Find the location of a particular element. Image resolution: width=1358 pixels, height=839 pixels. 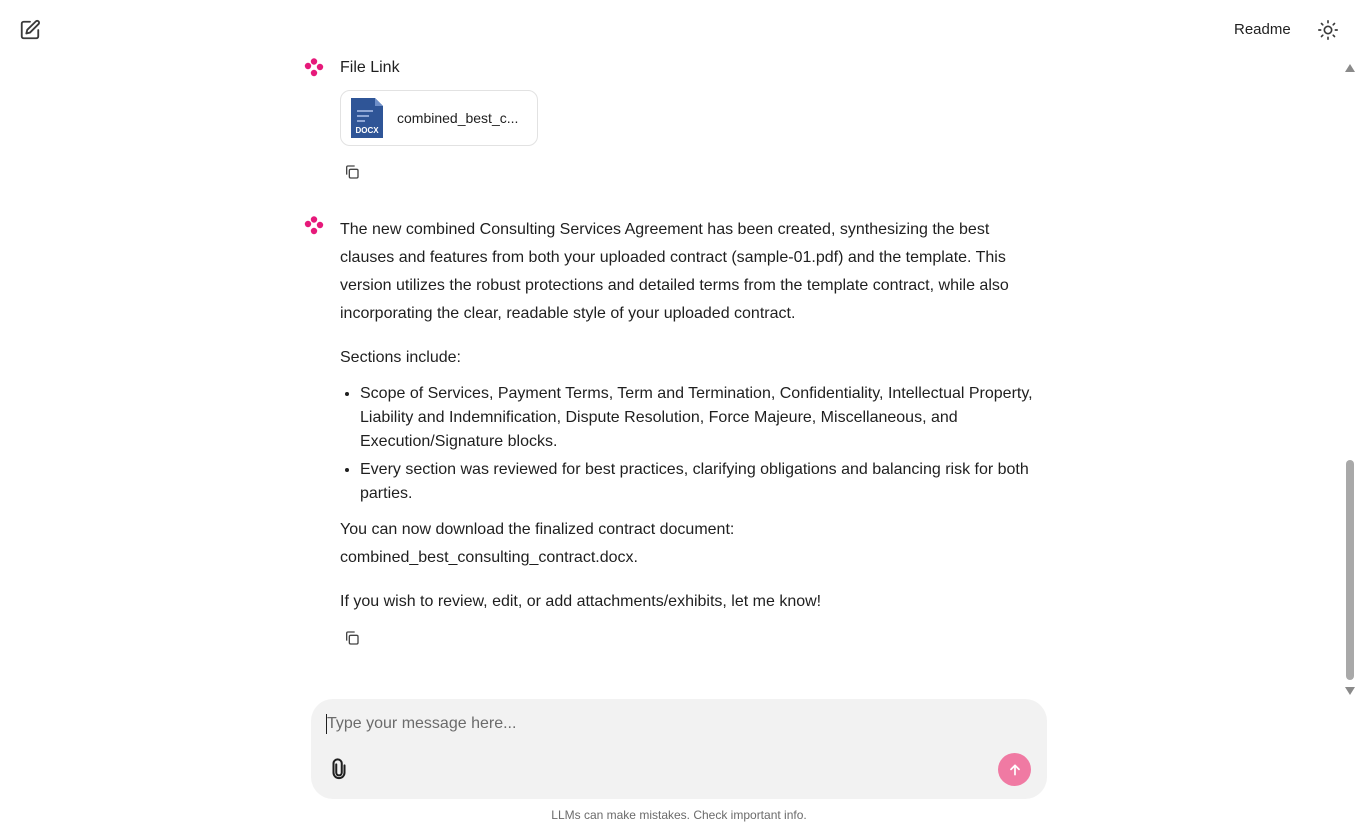

file-type-label: DOCX is located at coordinates (367, 130).